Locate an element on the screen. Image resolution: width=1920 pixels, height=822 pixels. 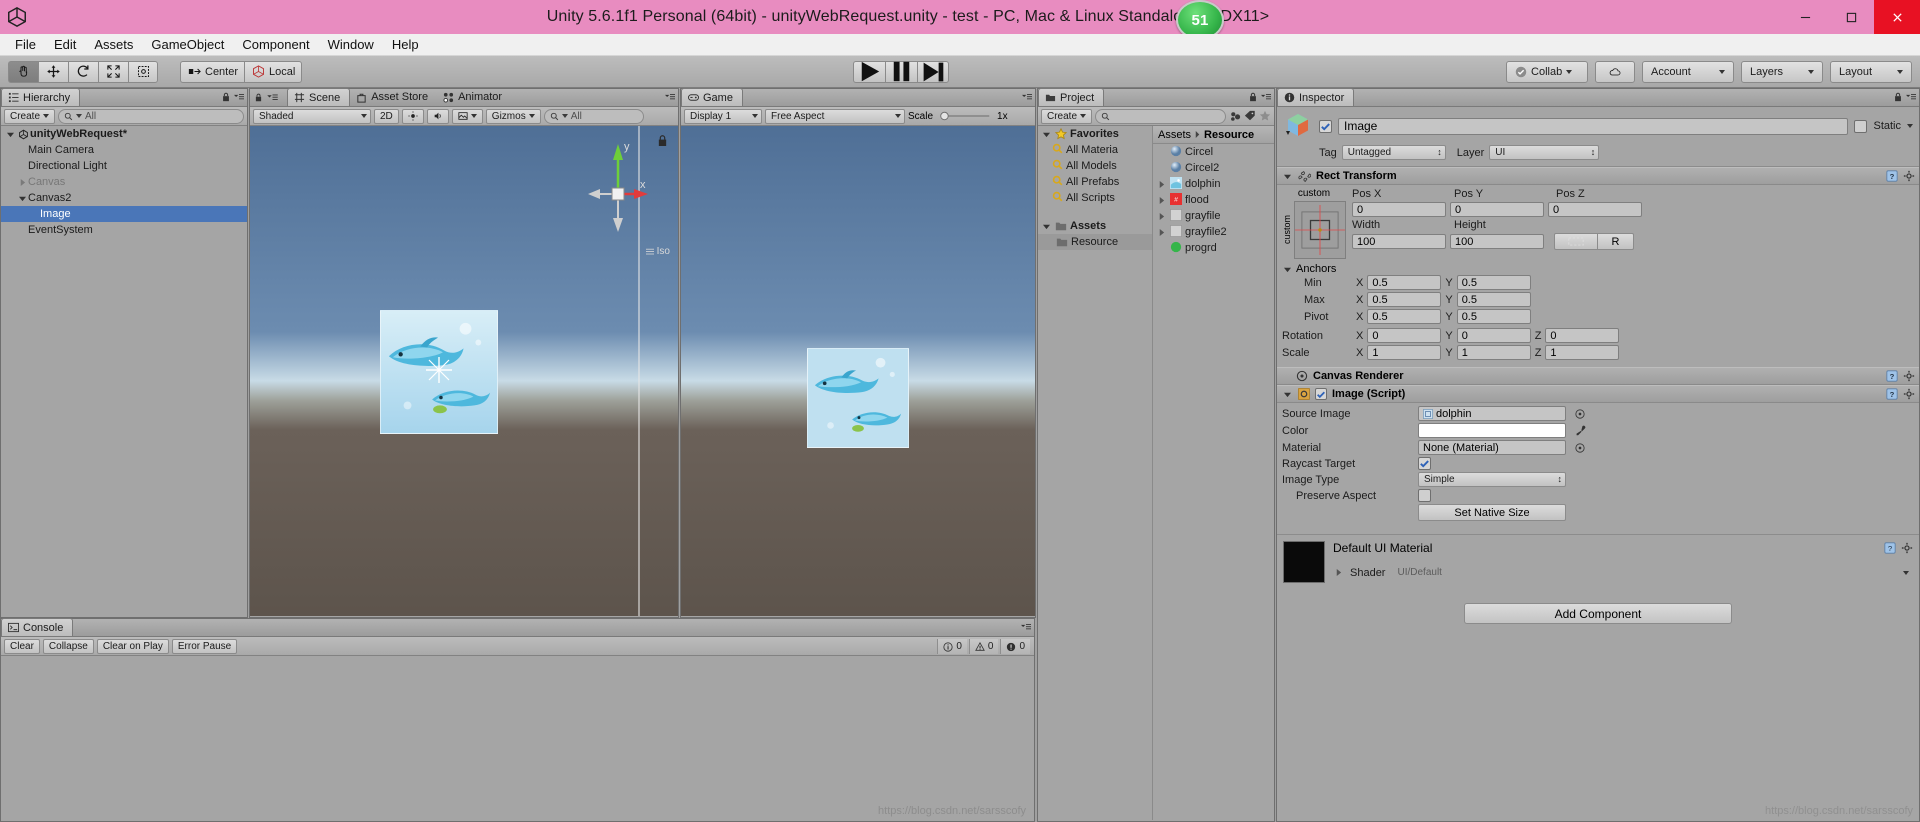
scene-lighting-toggle is located at coordinates (412, 116).